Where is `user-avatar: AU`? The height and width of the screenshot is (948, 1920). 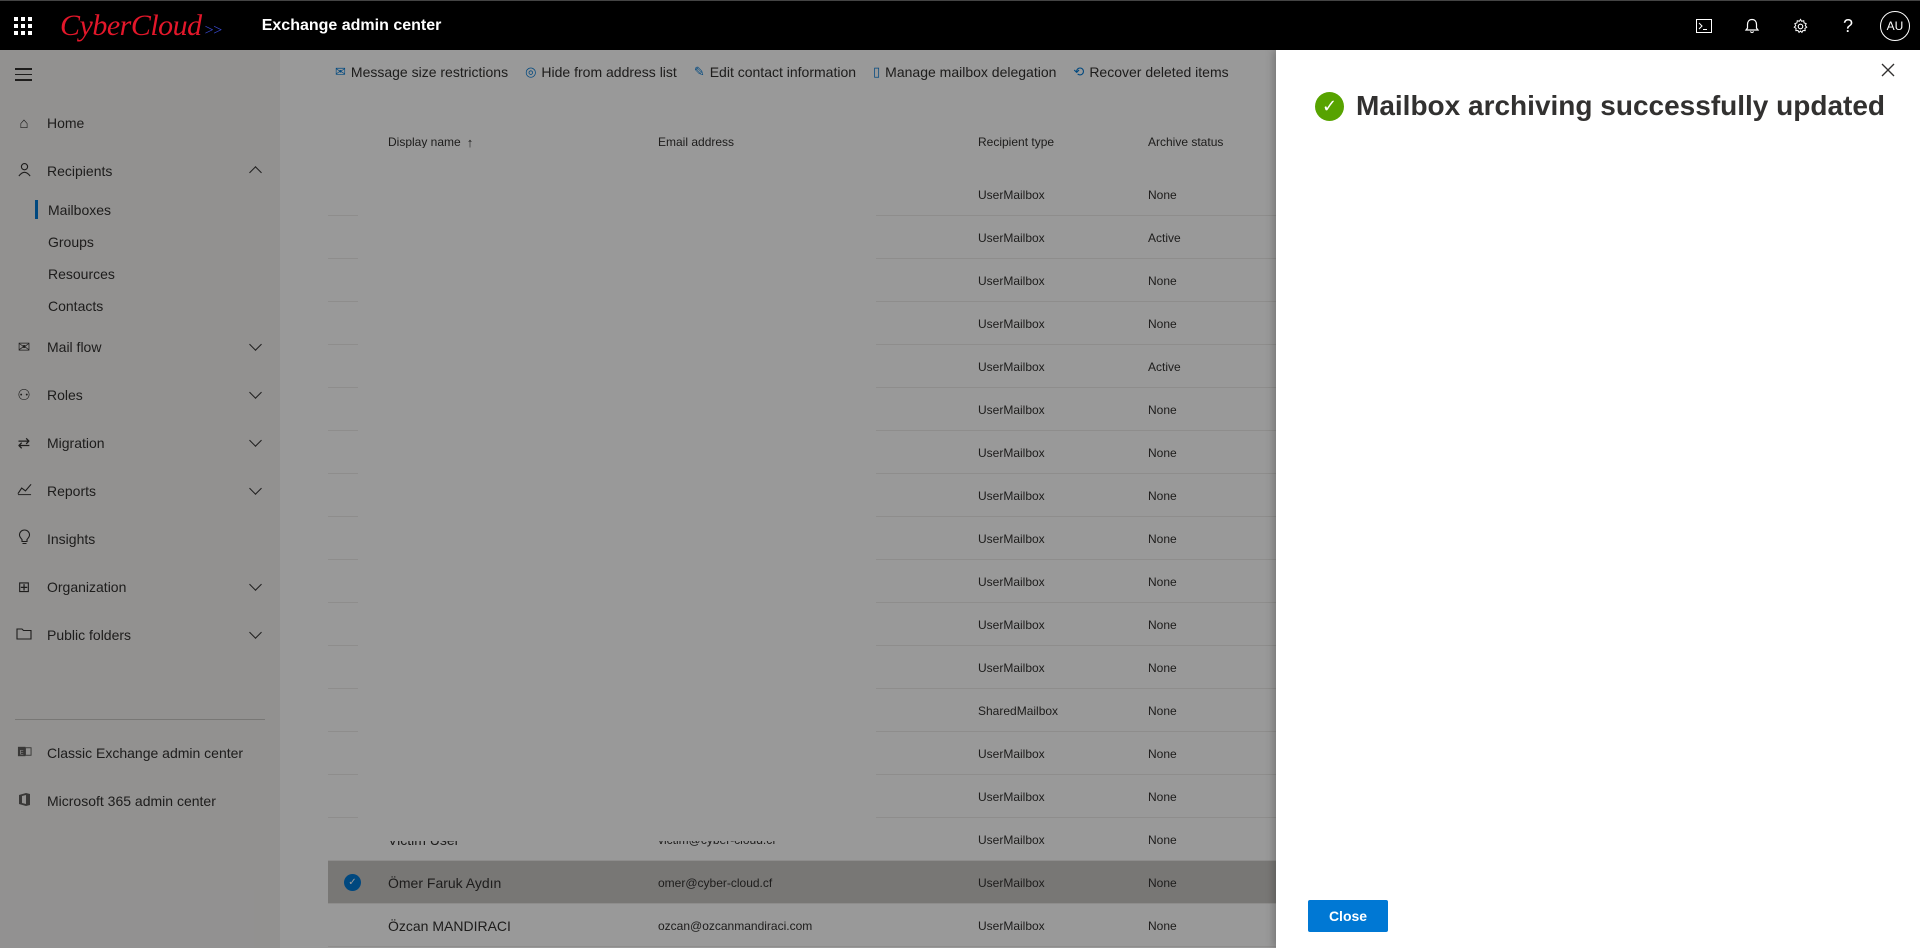 user-avatar: AU is located at coordinates (1895, 26).